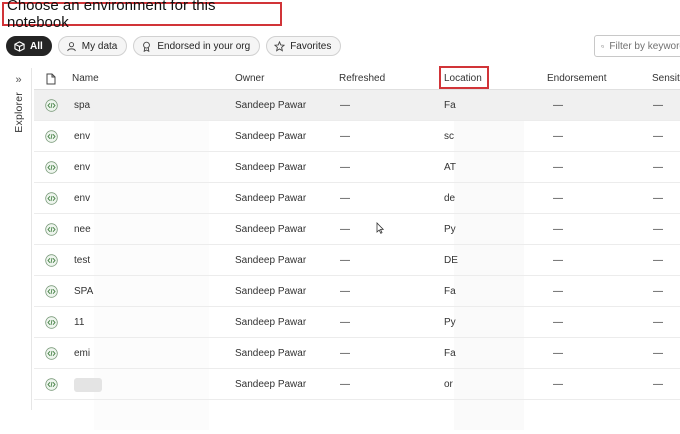 The width and height of the screenshot is (680, 434). Describe the element at coordinates (82, 229) in the screenshot. I see `cell-name: nee` at that location.